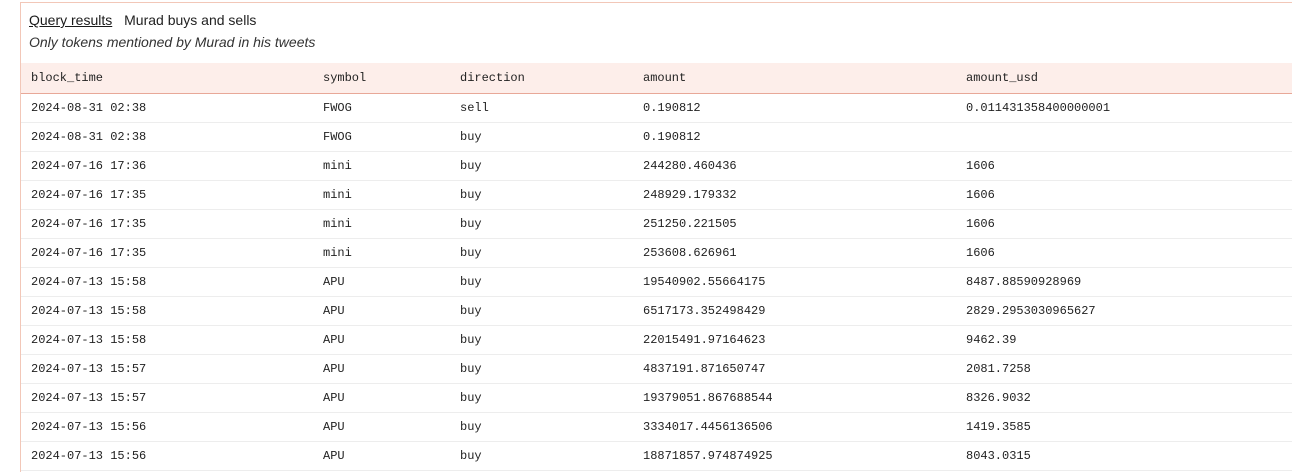 The height and width of the screenshot is (472, 1292). I want to click on cell-amount: 22015491.97164623, so click(794, 340).